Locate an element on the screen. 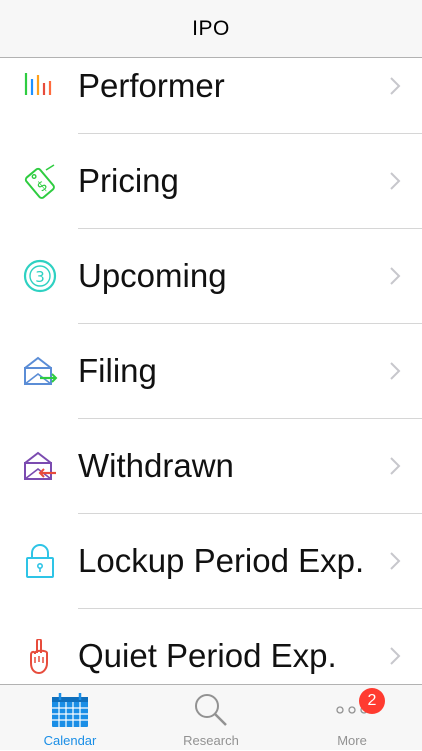 This screenshot has width=422, height=751. list-item-filing: Filing is located at coordinates (211, 371).